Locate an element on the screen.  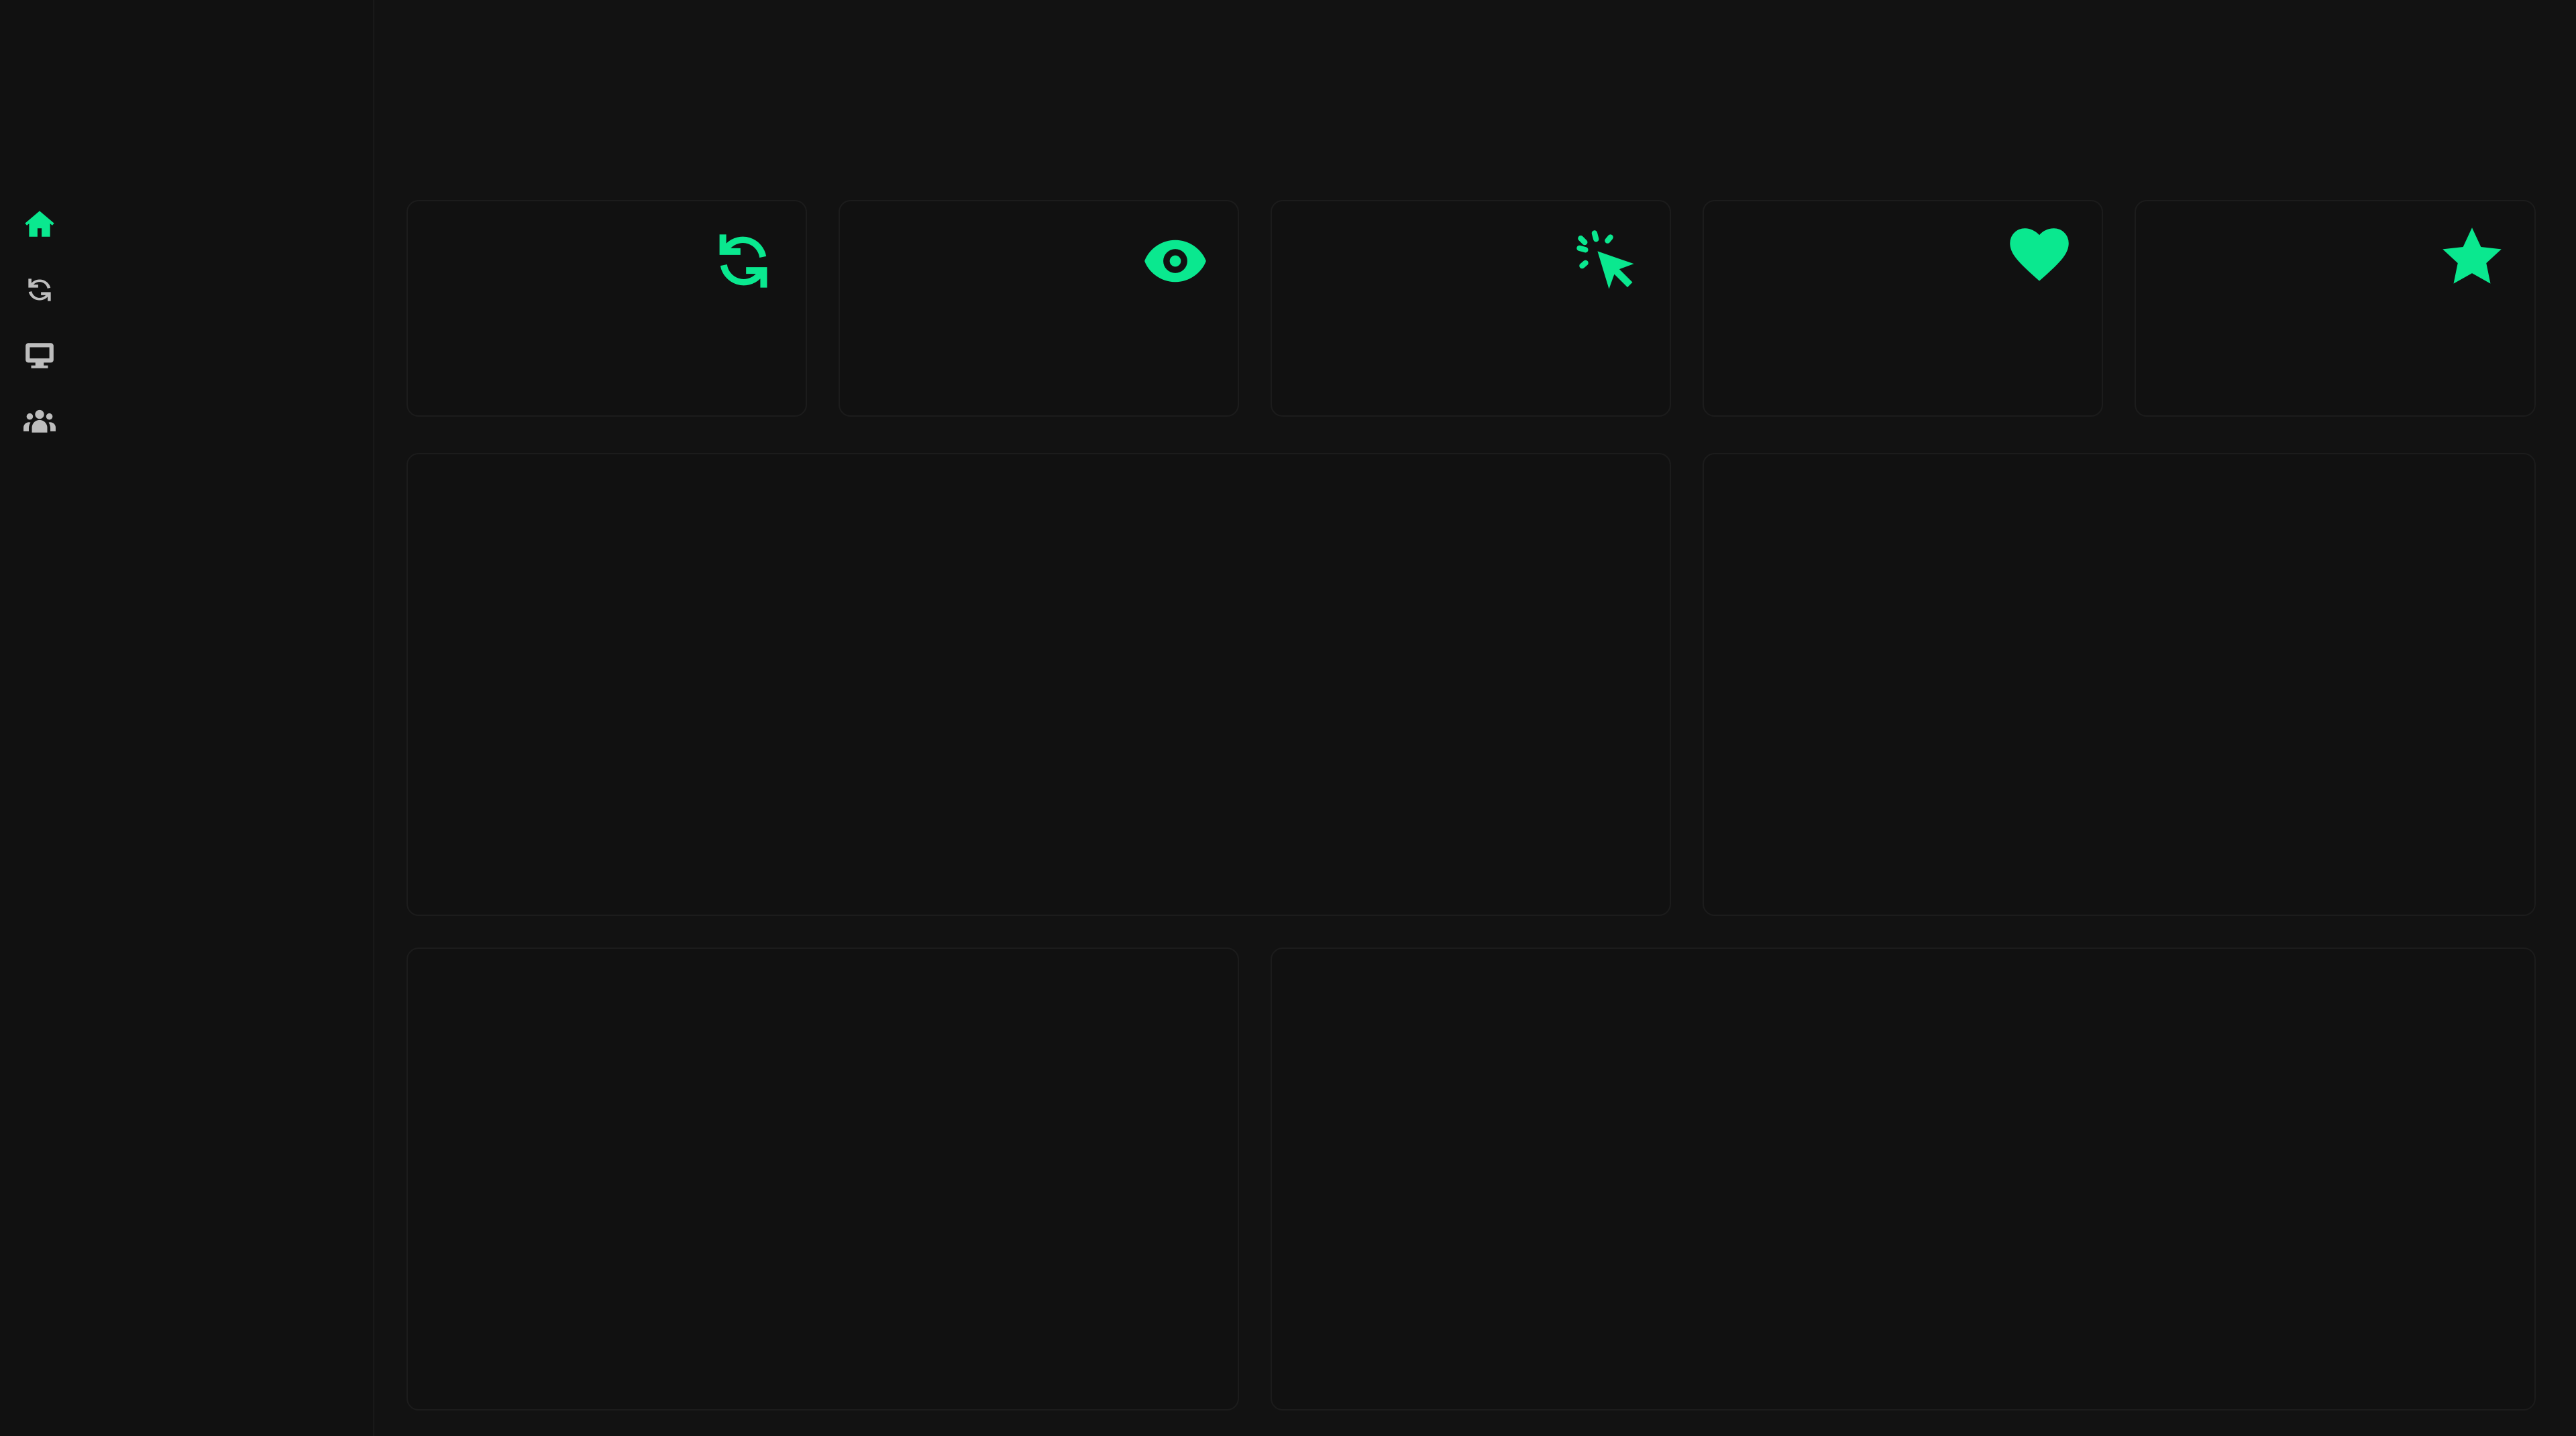
sidebar-item-home is located at coordinates (44, 224).